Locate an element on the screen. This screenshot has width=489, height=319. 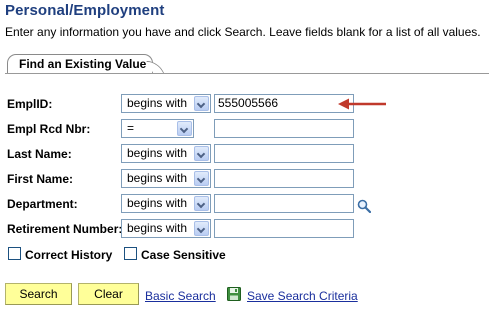
field-row-last-name: Last Name: begins with is located at coordinates (244, 154).